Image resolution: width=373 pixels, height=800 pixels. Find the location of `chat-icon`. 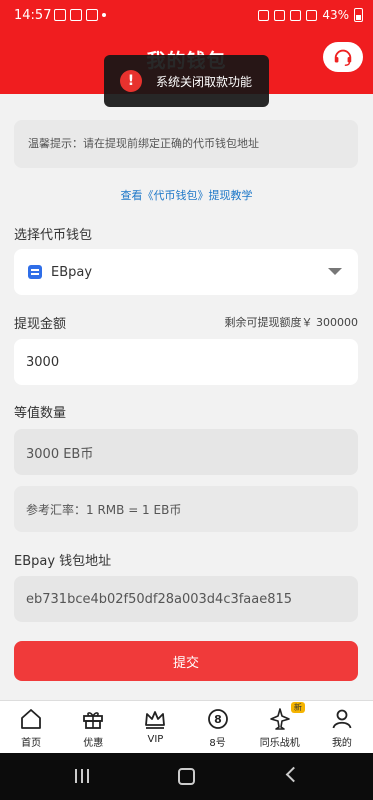

chat-icon is located at coordinates (264, 15).